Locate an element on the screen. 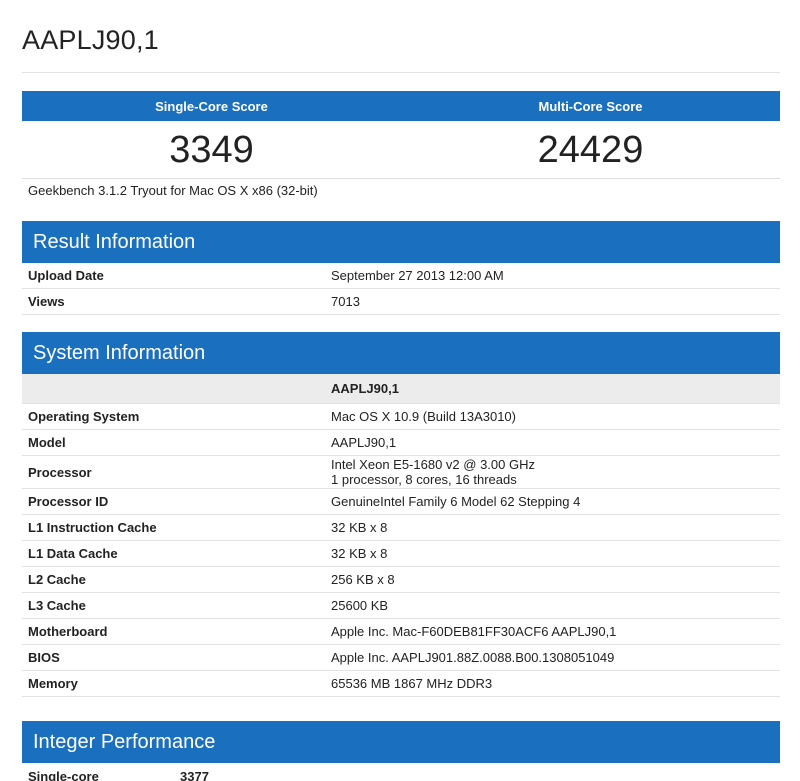 This screenshot has width=800, height=781. row-label: Views is located at coordinates (173, 301).